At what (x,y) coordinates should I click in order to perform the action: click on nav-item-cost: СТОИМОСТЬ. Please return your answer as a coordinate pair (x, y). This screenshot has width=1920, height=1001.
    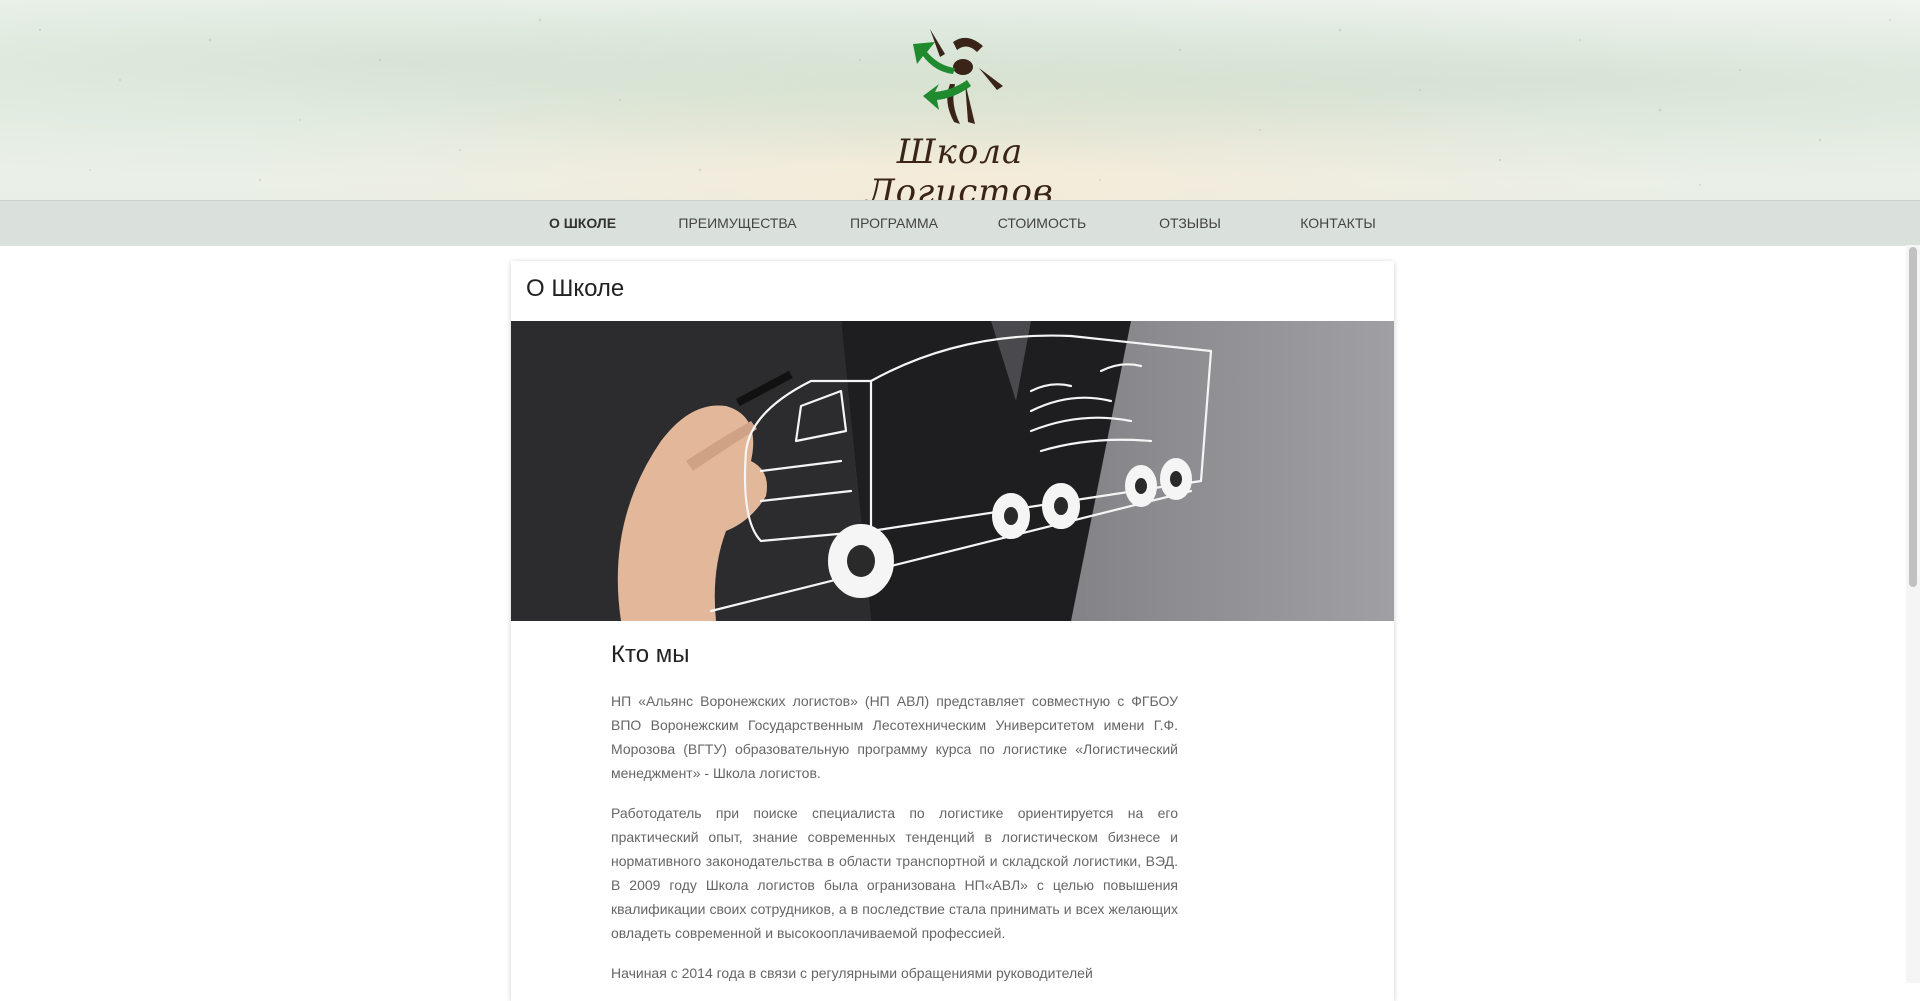
    Looking at the image, I should click on (1042, 223).